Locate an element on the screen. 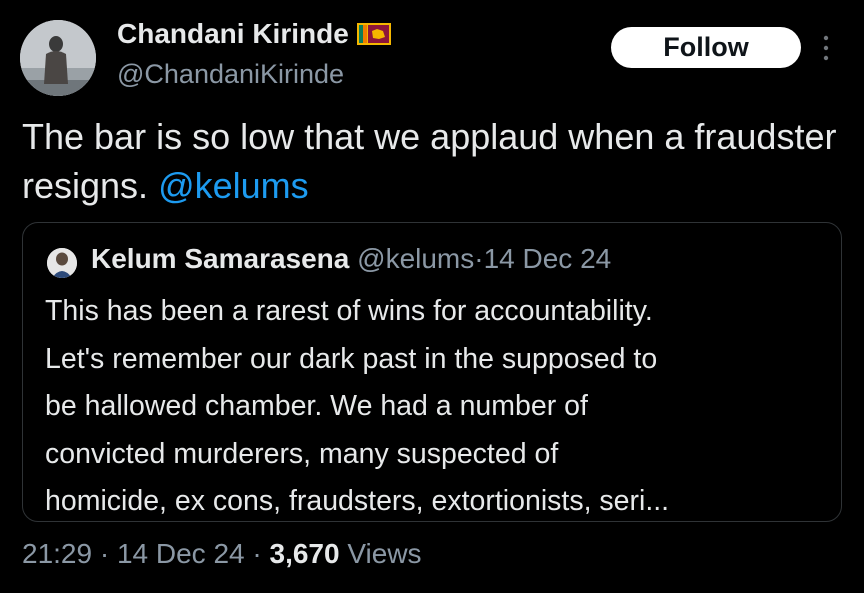 This screenshot has width=864, height=593. more-vertical-icon is located at coordinates (826, 48).